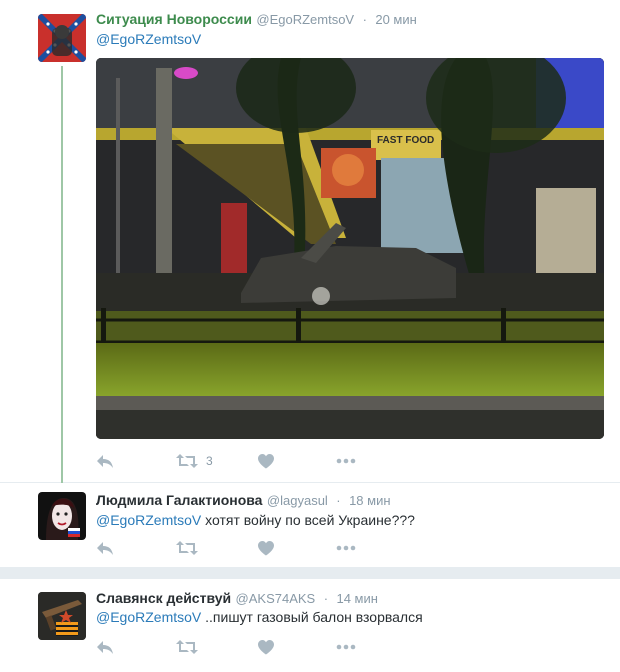  What do you see at coordinates (276, 598) in the screenshot?
I see `user-handle: @AKS74AKS` at bounding box center [276, 598].